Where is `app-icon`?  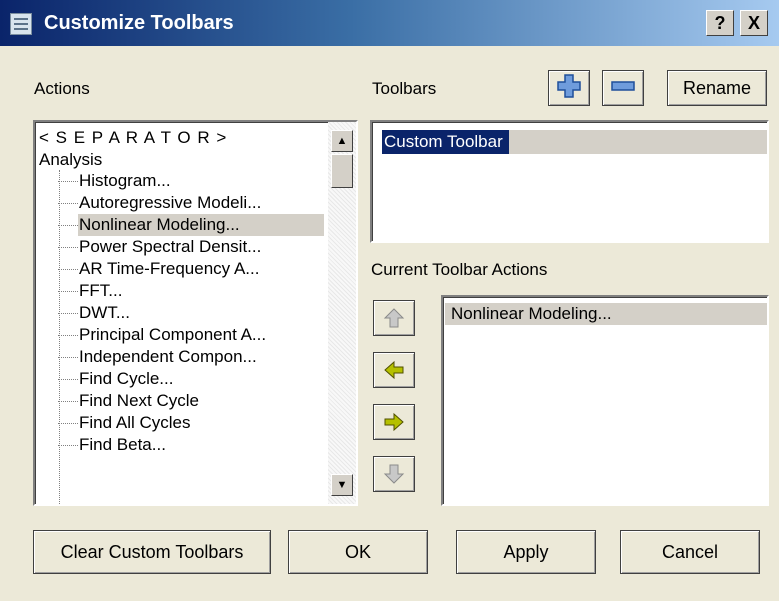 app-icon is located at coordinates (21, 24).